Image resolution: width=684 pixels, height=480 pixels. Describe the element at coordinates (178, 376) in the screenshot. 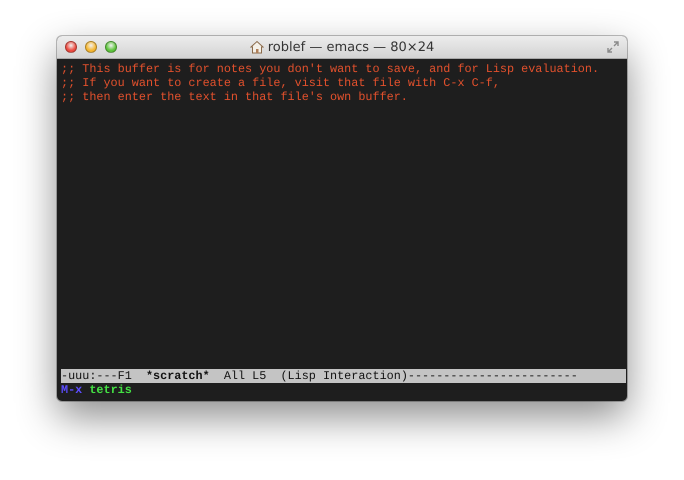

I see `mode-line-text: *scratch*` at that location.